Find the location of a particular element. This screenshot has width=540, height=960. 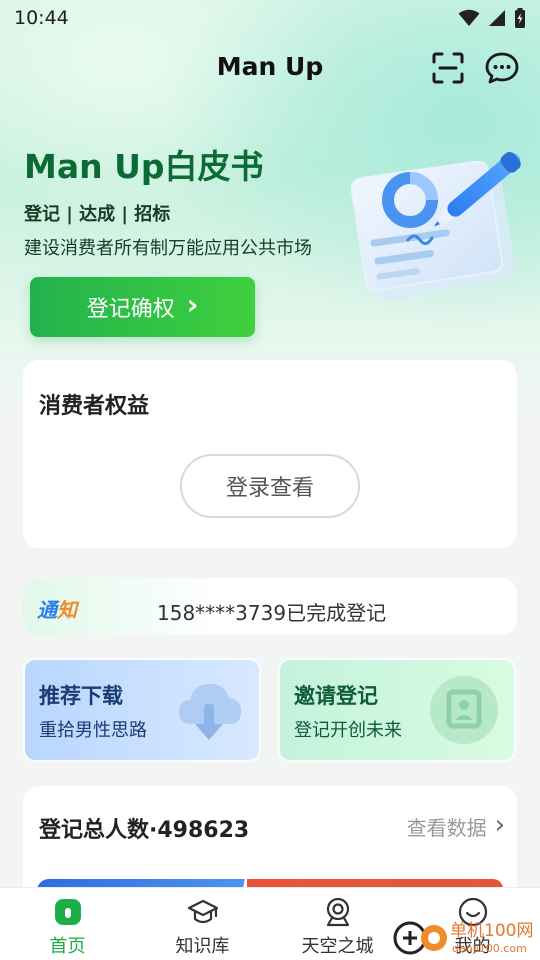

notice-tag-part2: 知 is located at coordinates (67, 610).